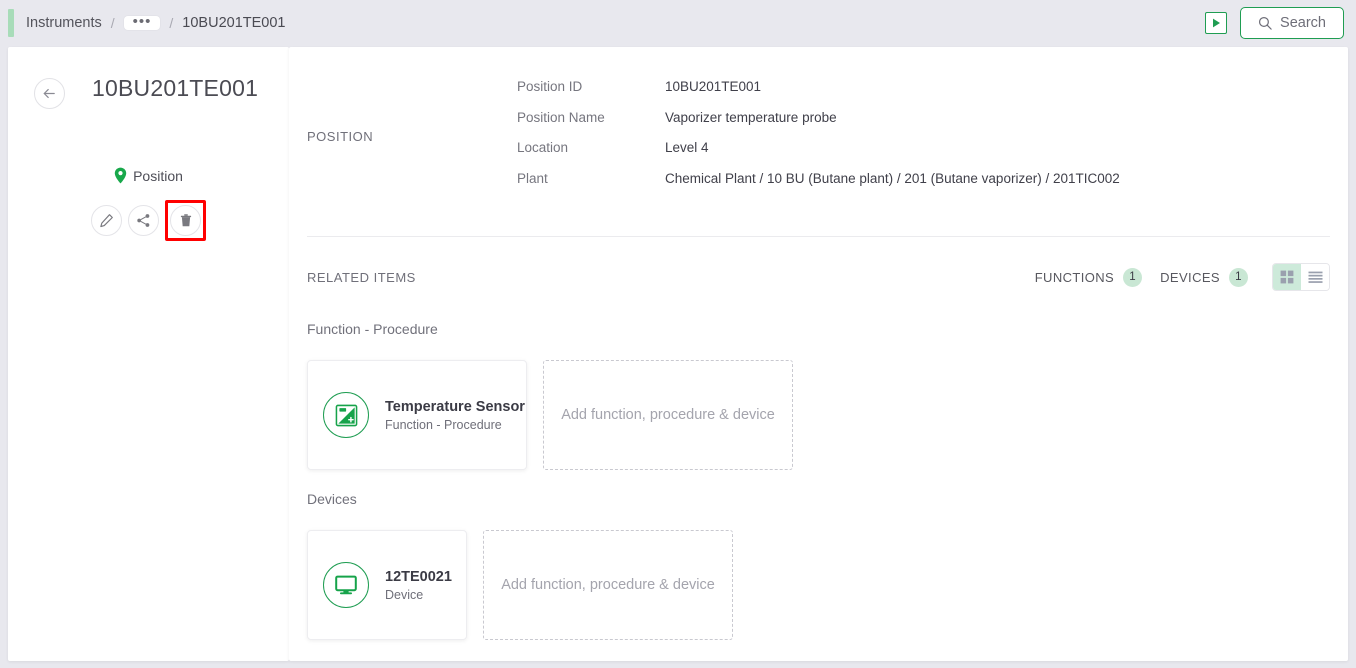 Image resolution: width=1356 pixels, height=668 pixels. I want to click on tab-devices-label: DEVICES, so click(1190, 277).